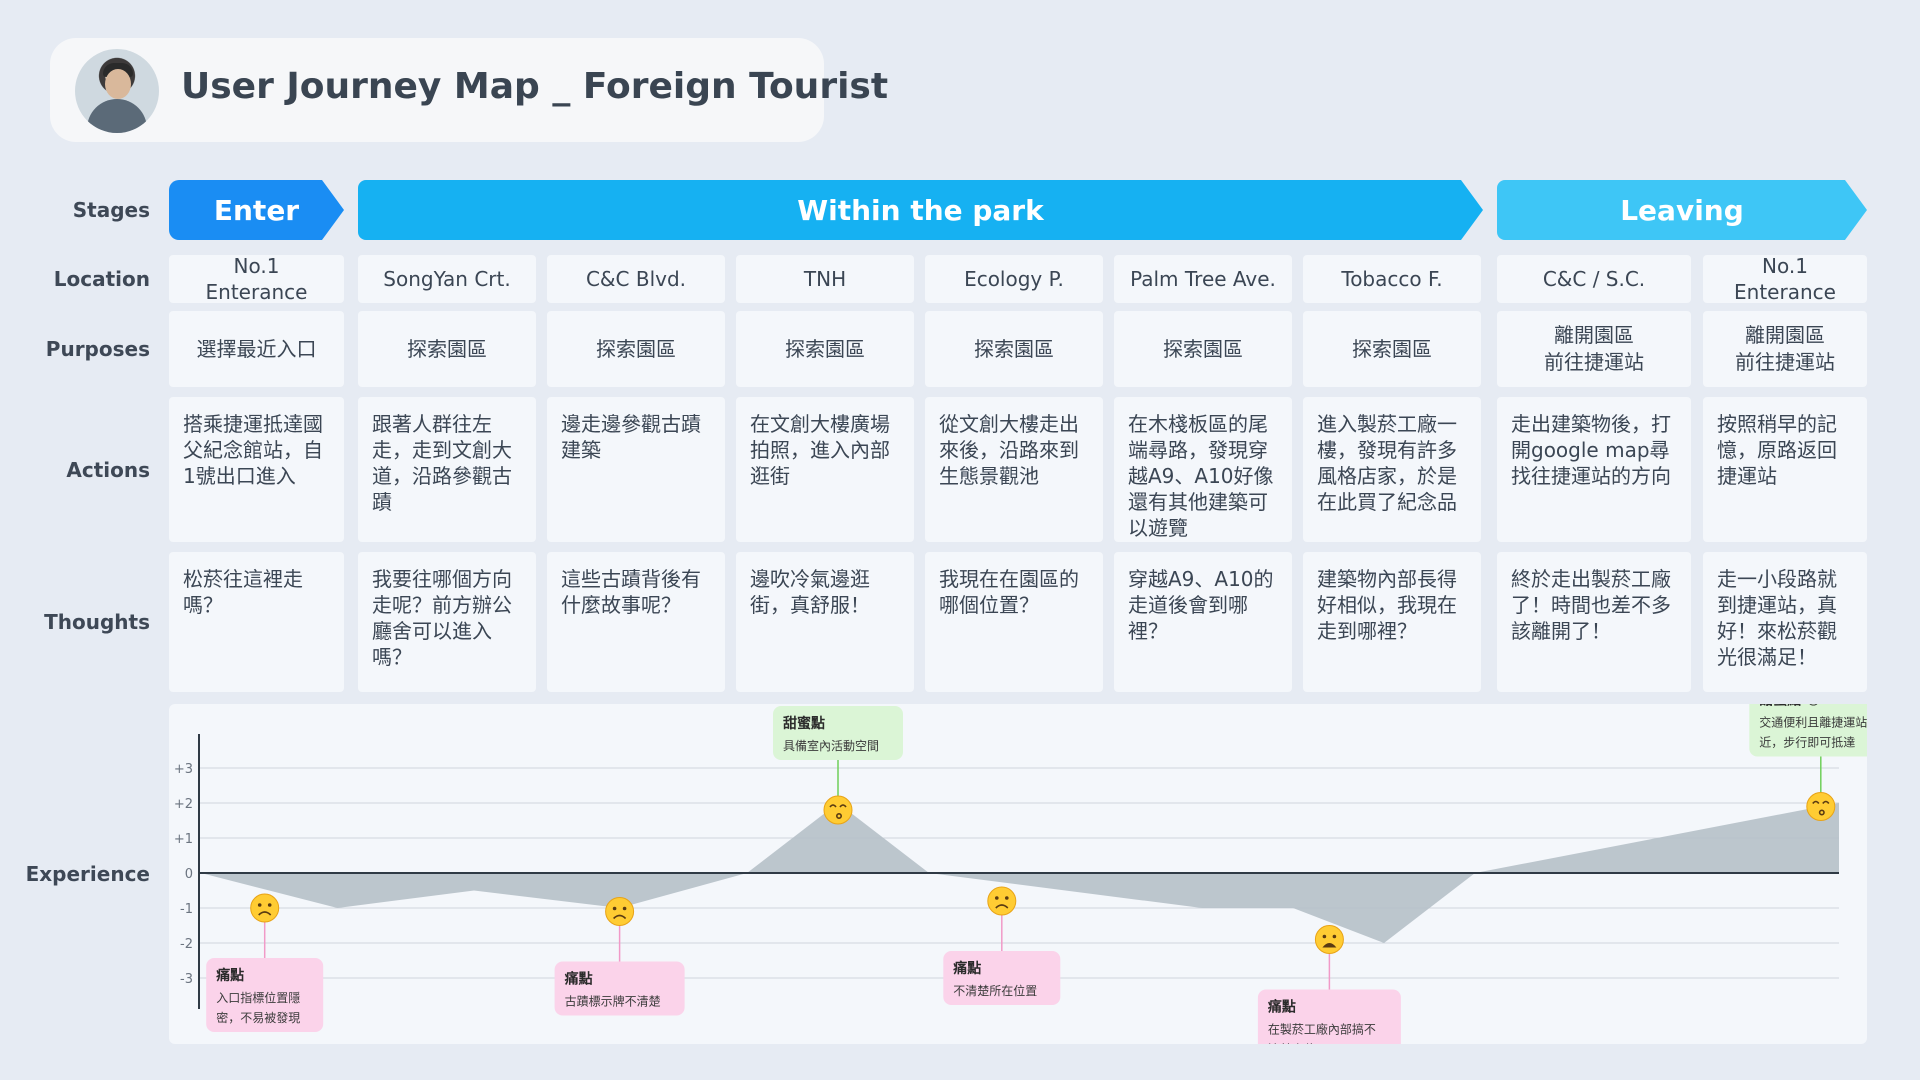 This screenshot has width=1920, height=1080. I want to click on row-label-purposes: Purposes, so click(97, 349).